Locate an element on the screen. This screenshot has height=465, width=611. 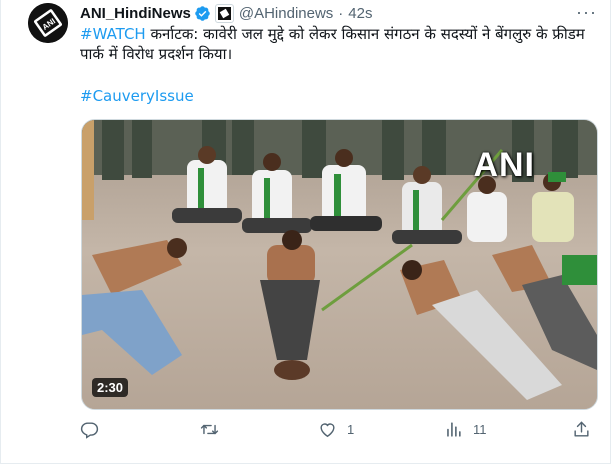
author-handle: @AHindinews is located at coordinates (286, 13).